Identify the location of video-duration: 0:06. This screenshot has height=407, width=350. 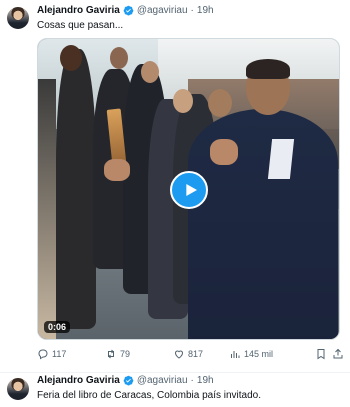
(57, 327).